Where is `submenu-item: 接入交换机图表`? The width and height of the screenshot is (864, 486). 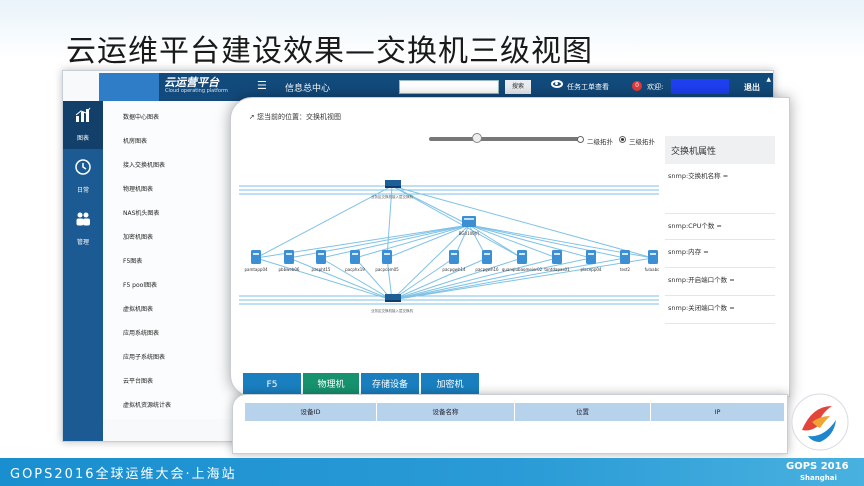
submenu-item: 接入交换机图表 is located at coordinates (144, 164).